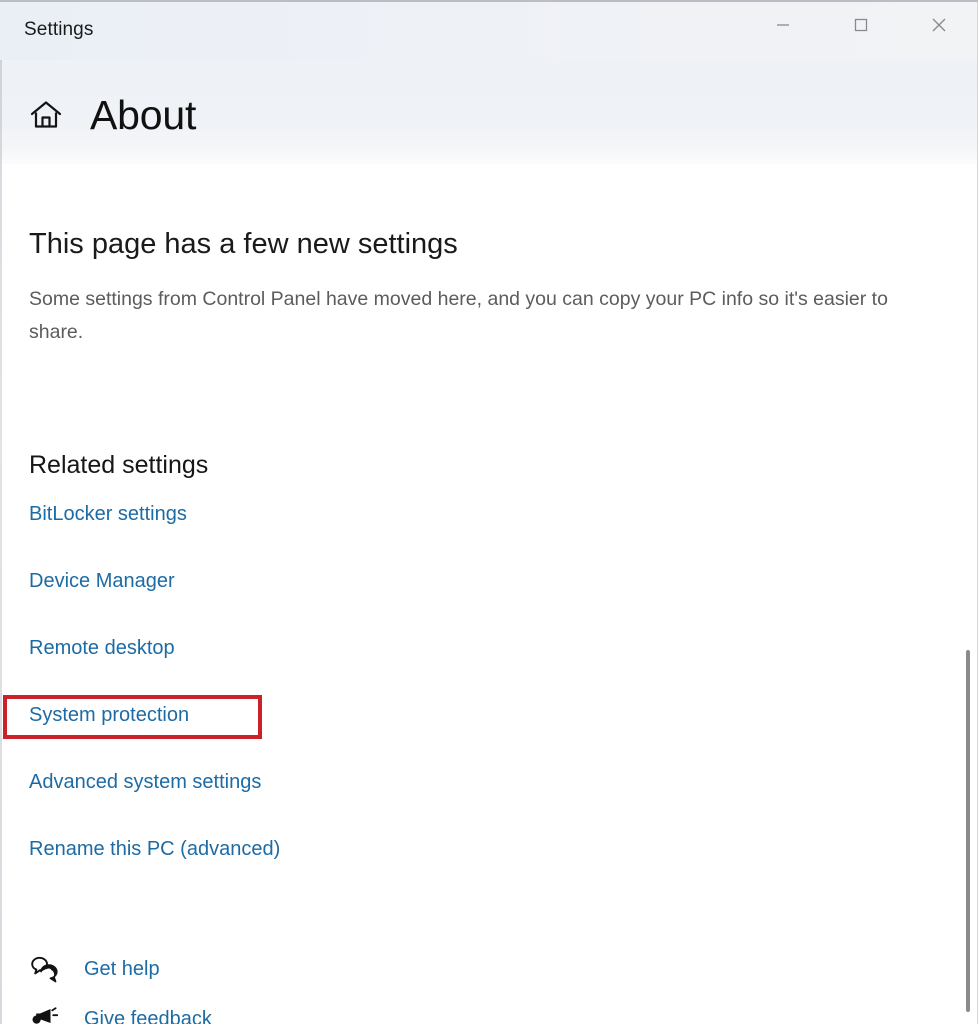 This screenshot has height=1024, width=978. Describe the element at coordinates (102, 581) in the screenshot. I see `link-label: Device Manager` at that location.